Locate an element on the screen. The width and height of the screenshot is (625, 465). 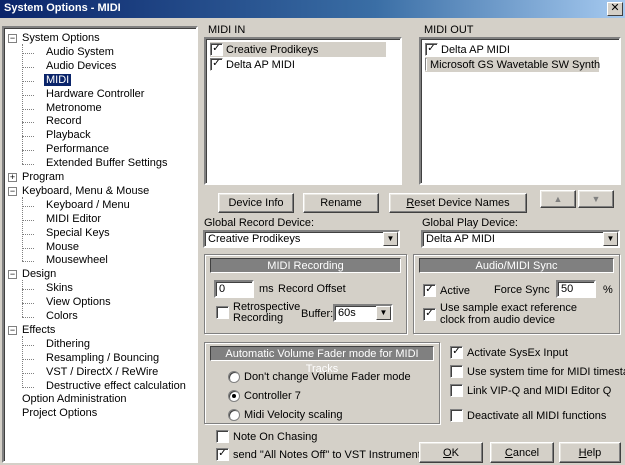
midi-in-list: ✓ Creative Prodikeys ✓ Delta AP MIDI is located at coordinates (303, 111).